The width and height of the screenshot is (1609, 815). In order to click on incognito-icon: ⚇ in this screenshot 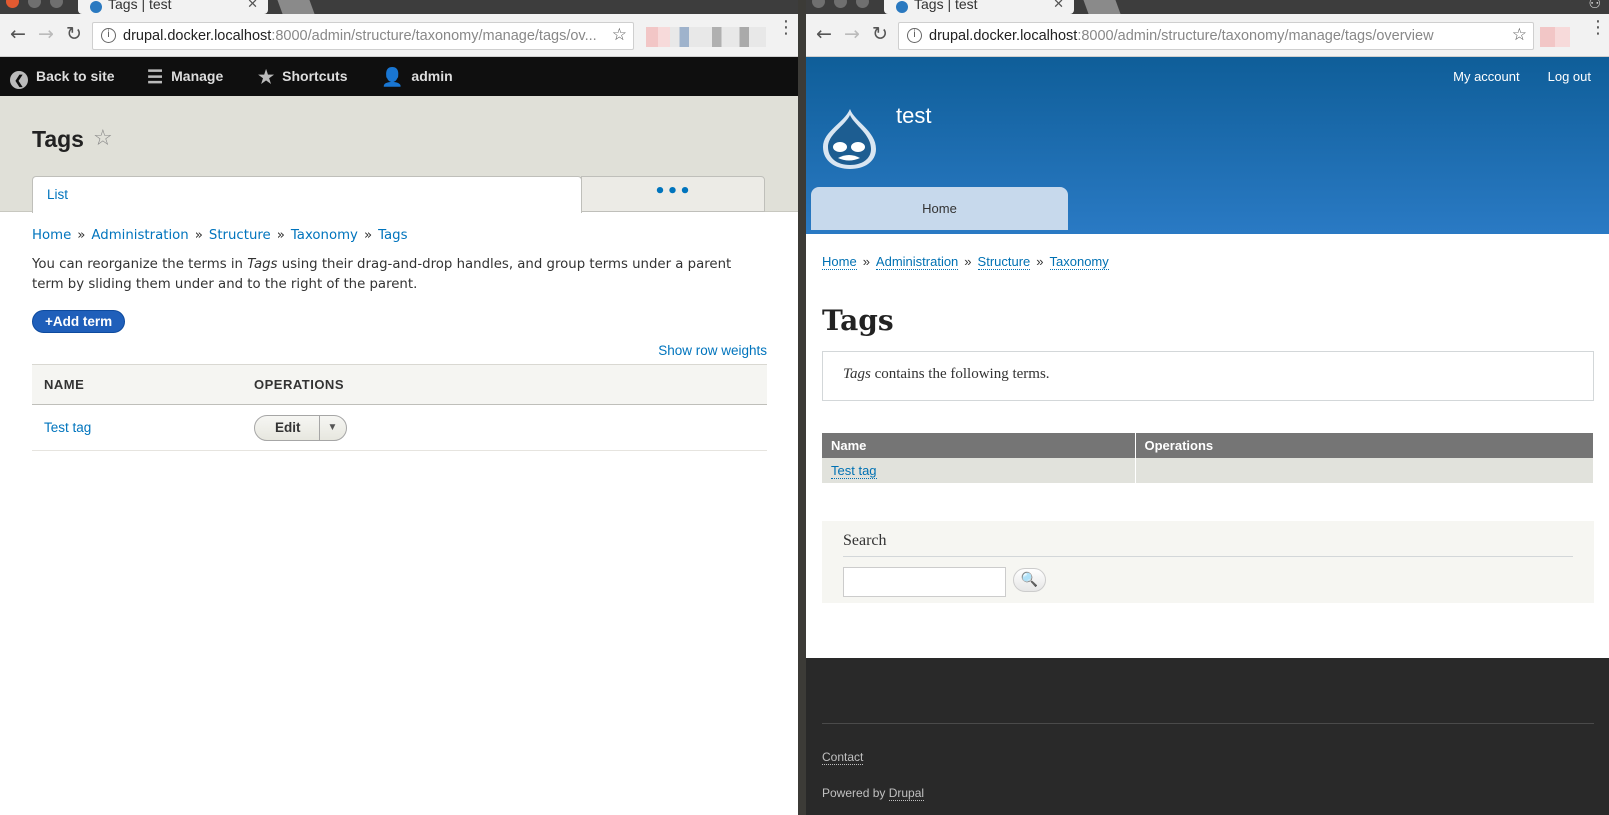, I will do `click(1594, 6)`.